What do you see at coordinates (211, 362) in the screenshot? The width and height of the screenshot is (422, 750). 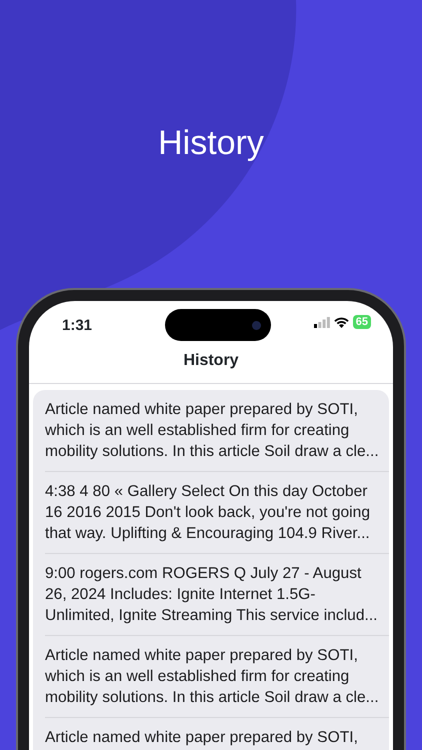 I see `nav-title: History` at bounding box center [211, 362].